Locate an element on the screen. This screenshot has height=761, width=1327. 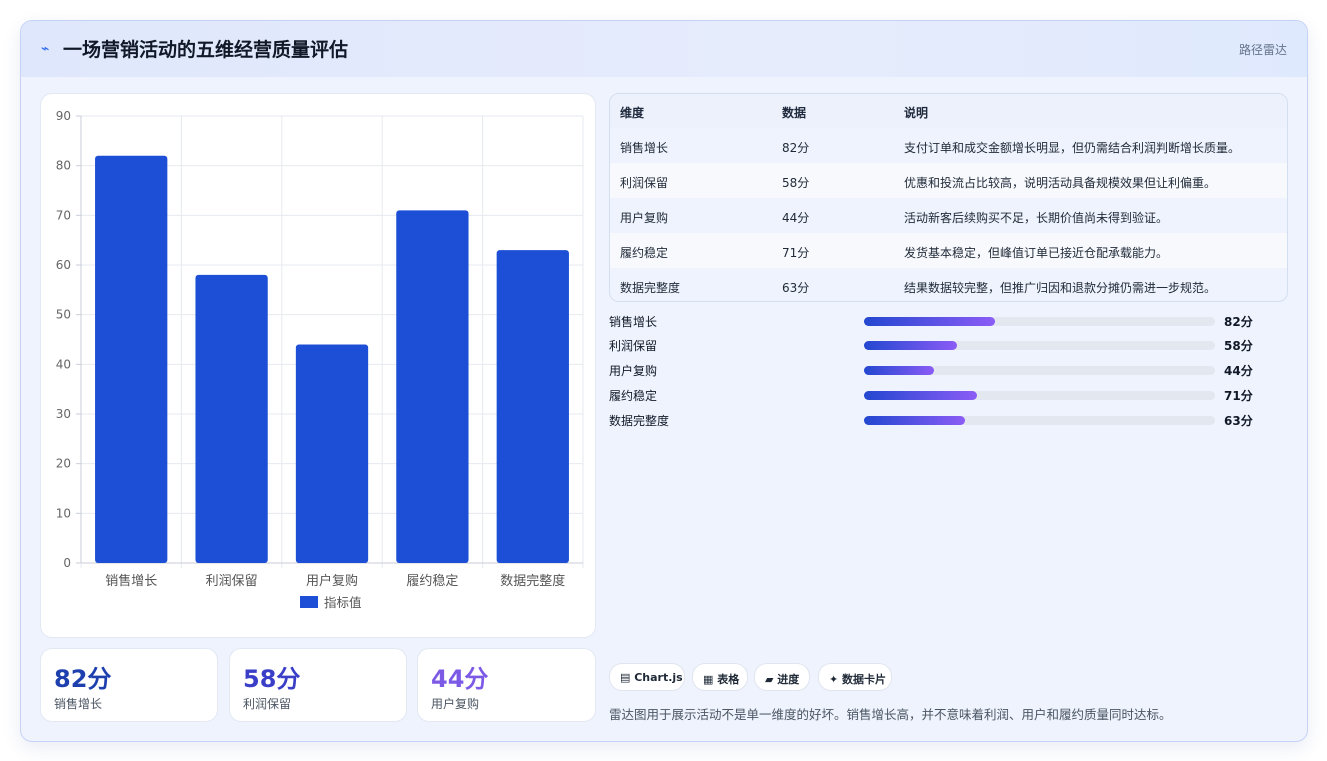
table-cell: 支付订单和成交金额增长明显，但仍需结合利润判断增长质量。 is located at coordinates (1072, 148).